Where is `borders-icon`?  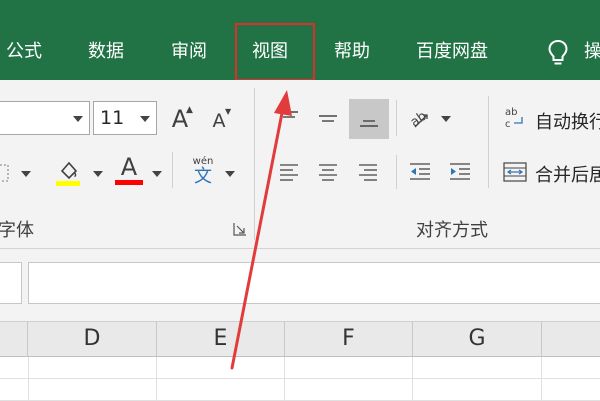
borders-icon is located at coordinates (4, 173).